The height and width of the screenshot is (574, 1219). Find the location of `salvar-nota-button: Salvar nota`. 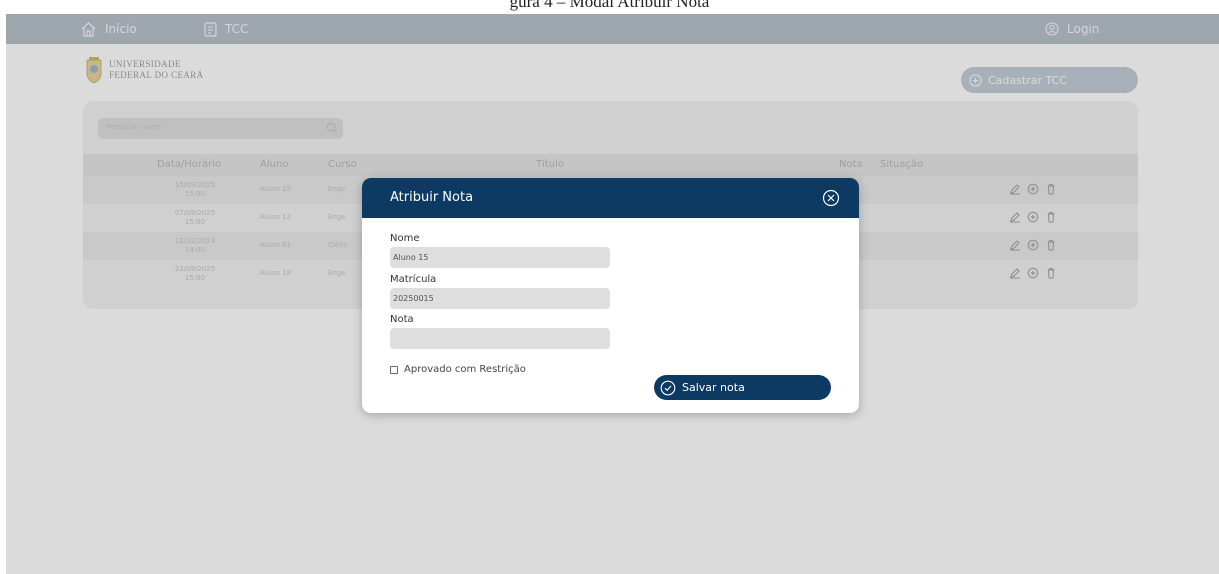

salvar-nota-button: Salvar nota is located at coordinates (742, 387).